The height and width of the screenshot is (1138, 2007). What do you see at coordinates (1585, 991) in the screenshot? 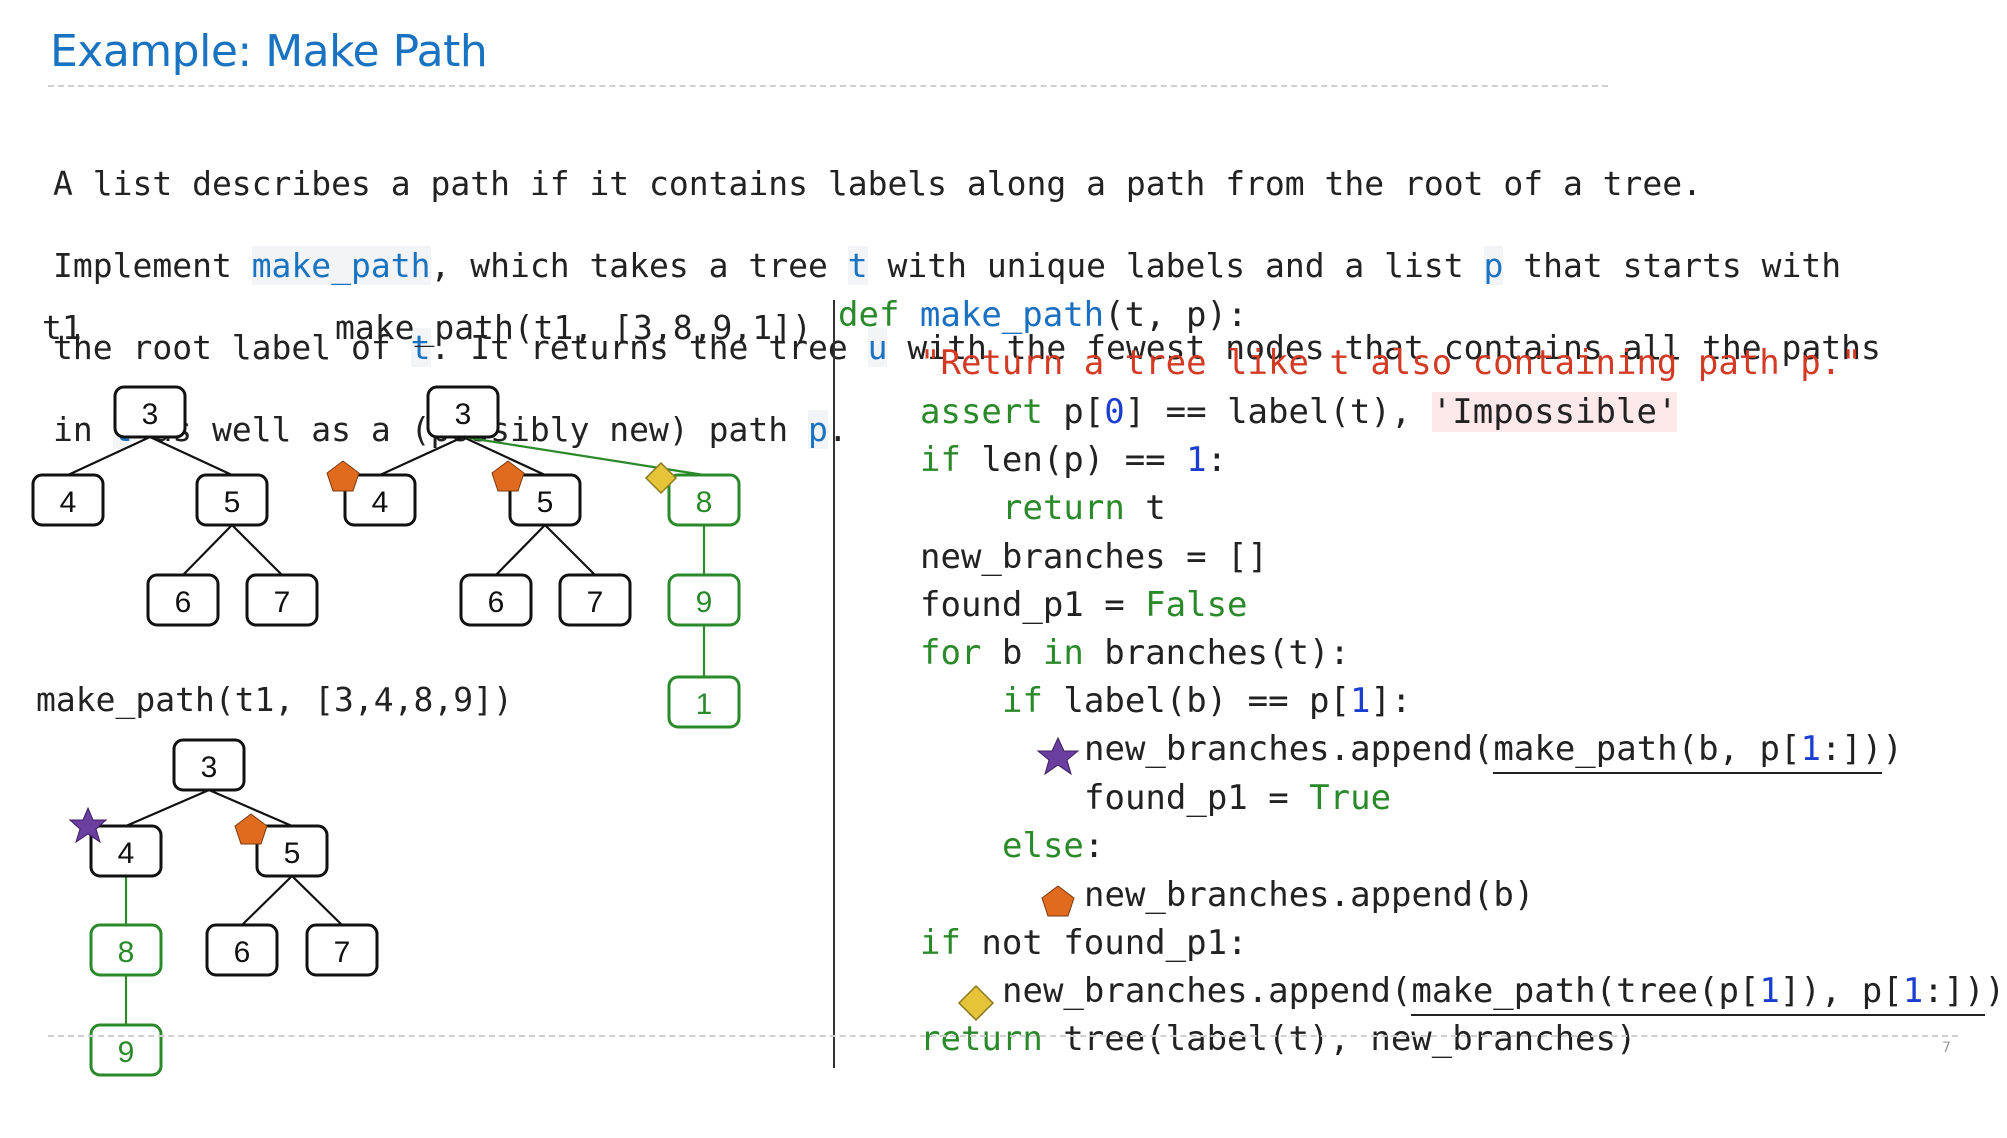
I see `answer-text: make_path(tree(p[` at bounding box center [1585, 991].